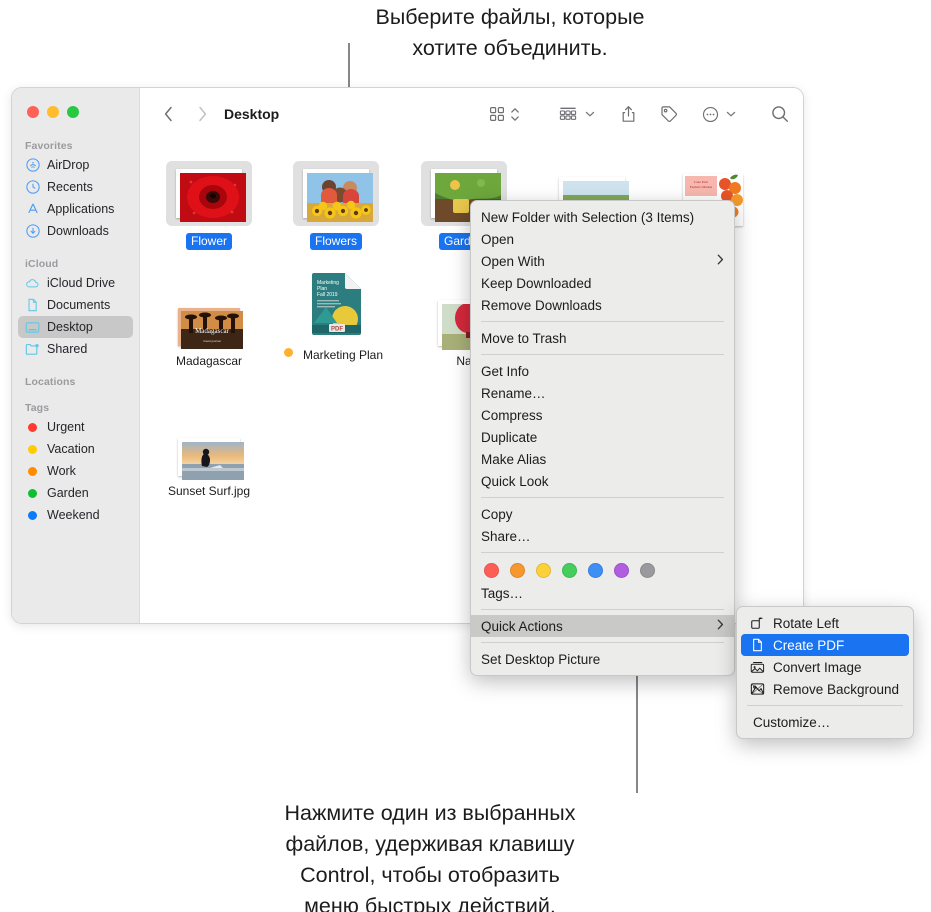 The width and height of the screenshot is (931, 912). I want to click on file-item-sunset-surf: Sunset Surf.jpg, so click(209, 450).